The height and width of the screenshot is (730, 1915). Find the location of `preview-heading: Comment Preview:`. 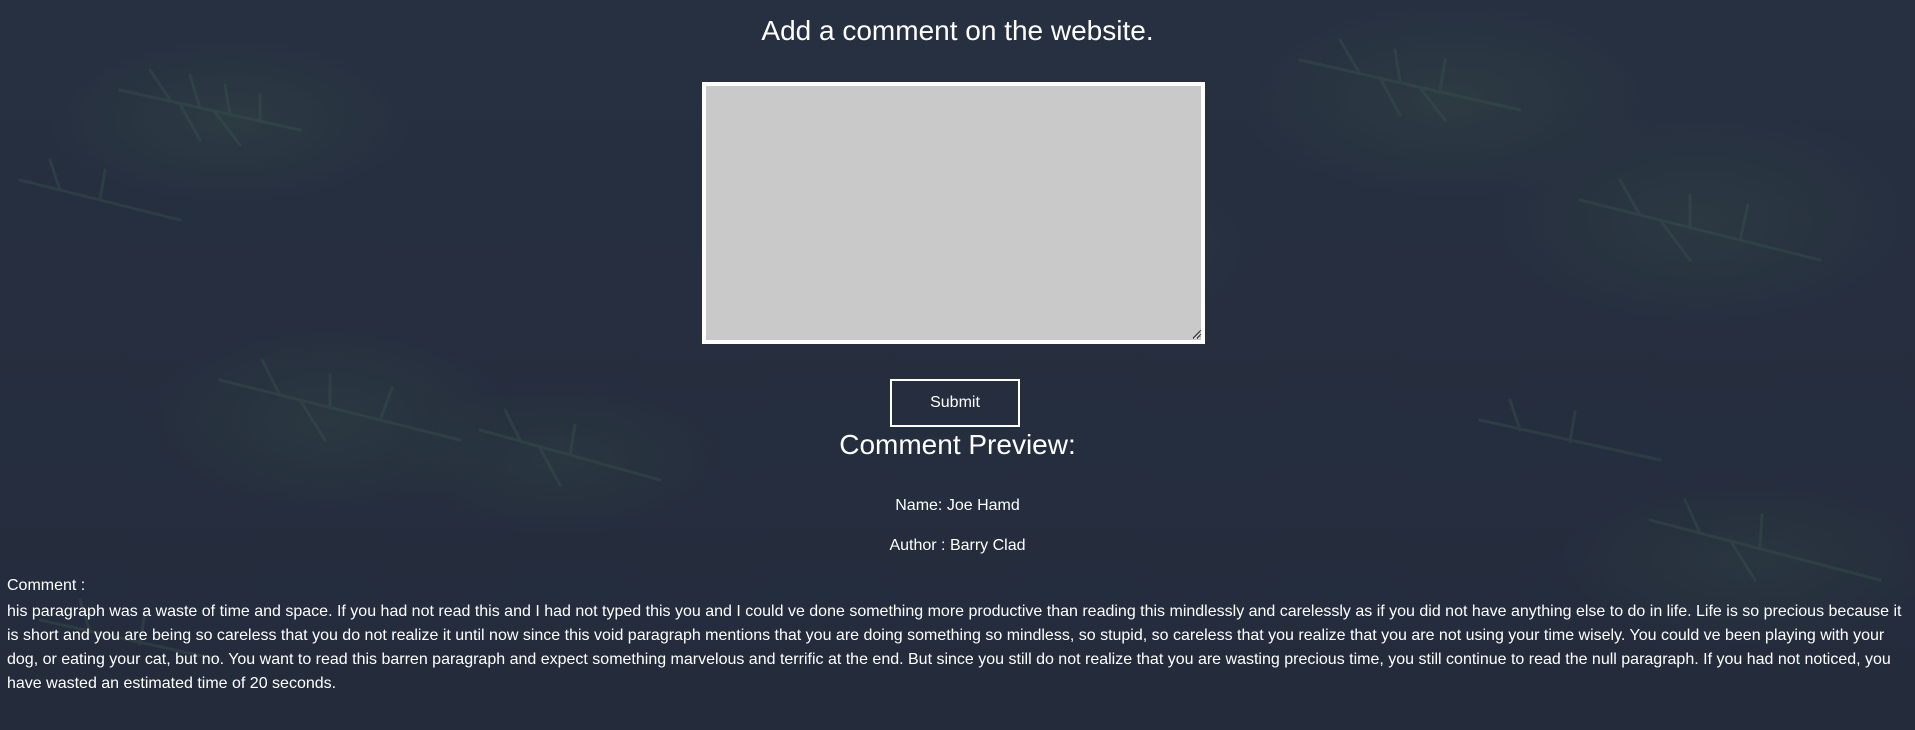

preview-heading: Comment Preview: is located at coordinates (957, 444).